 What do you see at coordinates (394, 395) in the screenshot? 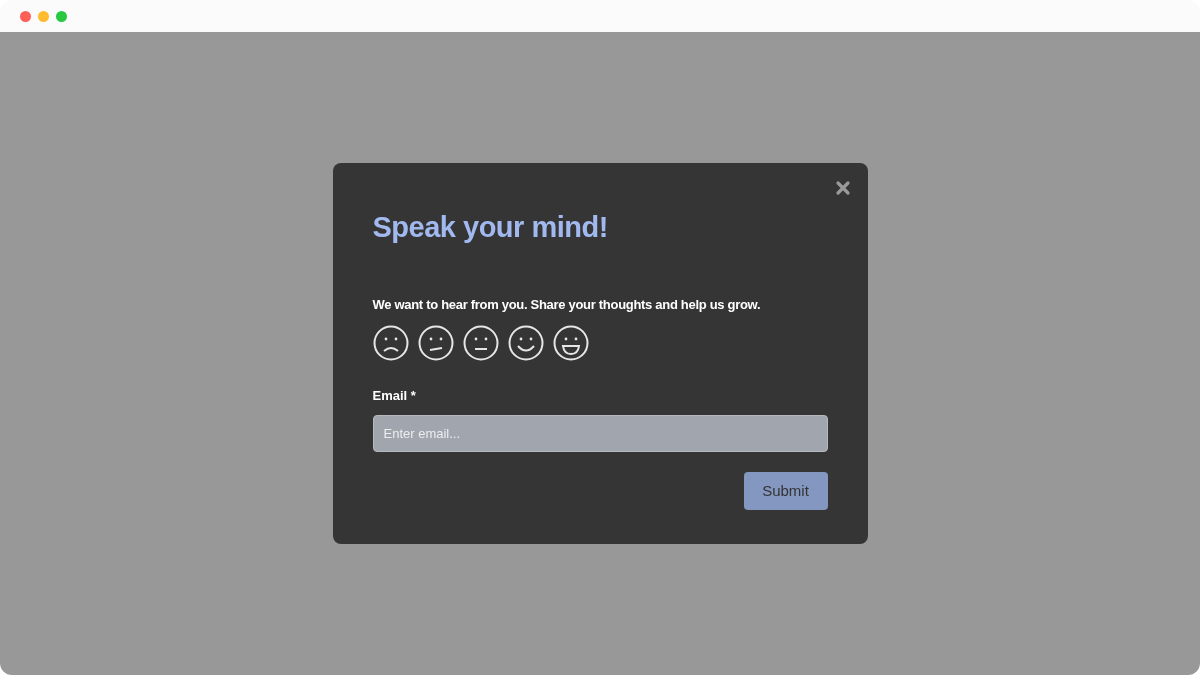
I see `email-label: Email *` at bounding box center [394, 395].